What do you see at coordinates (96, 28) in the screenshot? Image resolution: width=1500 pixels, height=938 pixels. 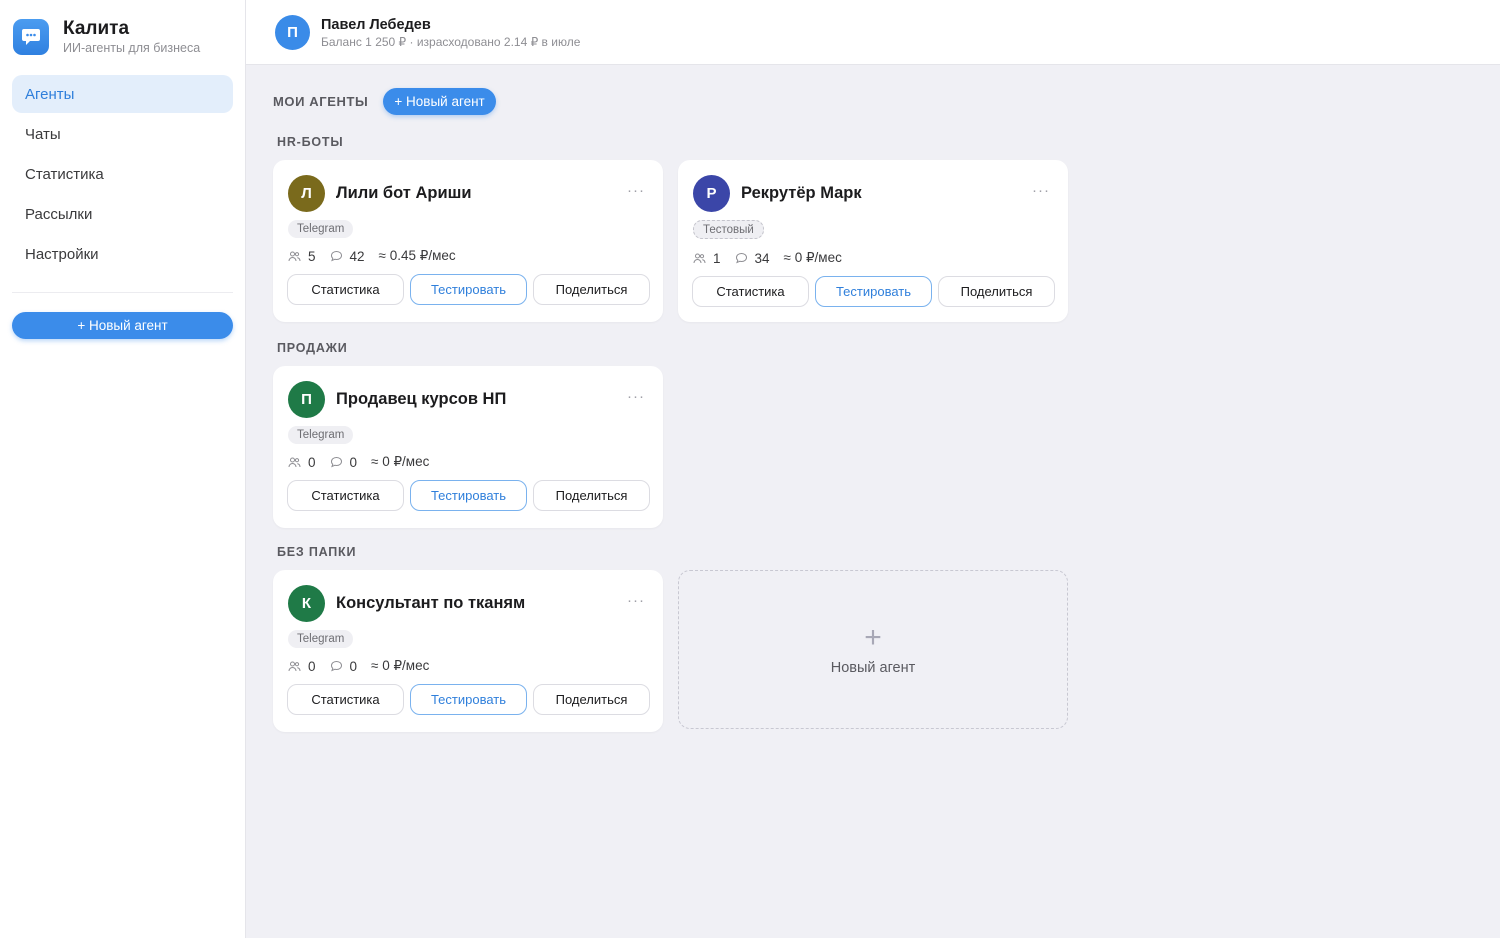 I see `brand-title: Калита` at bounding box center [96, 28].